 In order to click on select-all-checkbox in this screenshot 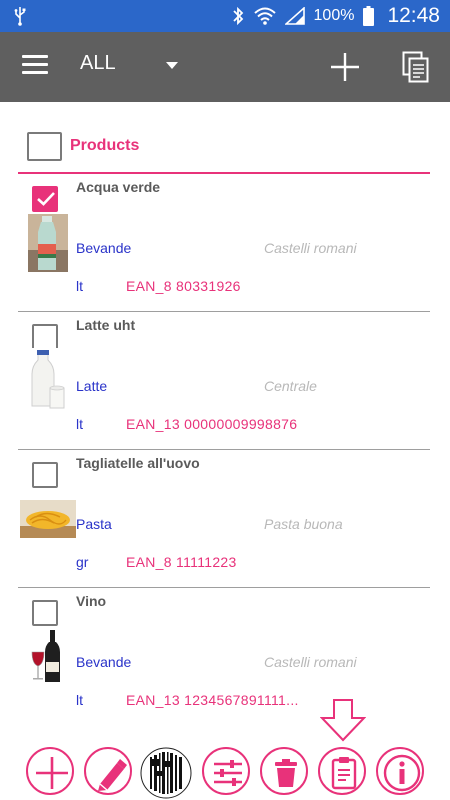, I will do `click(44, 146)`.